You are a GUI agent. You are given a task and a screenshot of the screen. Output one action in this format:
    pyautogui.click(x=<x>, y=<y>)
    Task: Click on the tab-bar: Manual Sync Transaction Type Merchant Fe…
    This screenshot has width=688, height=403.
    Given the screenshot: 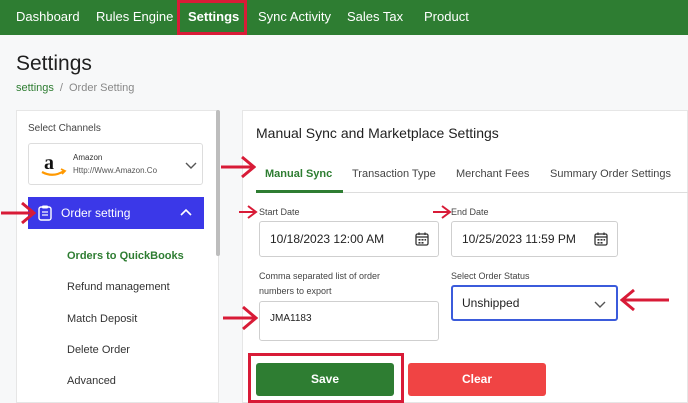 What is the action you would take?
    pyautogui.click(x=472, y=179)
    